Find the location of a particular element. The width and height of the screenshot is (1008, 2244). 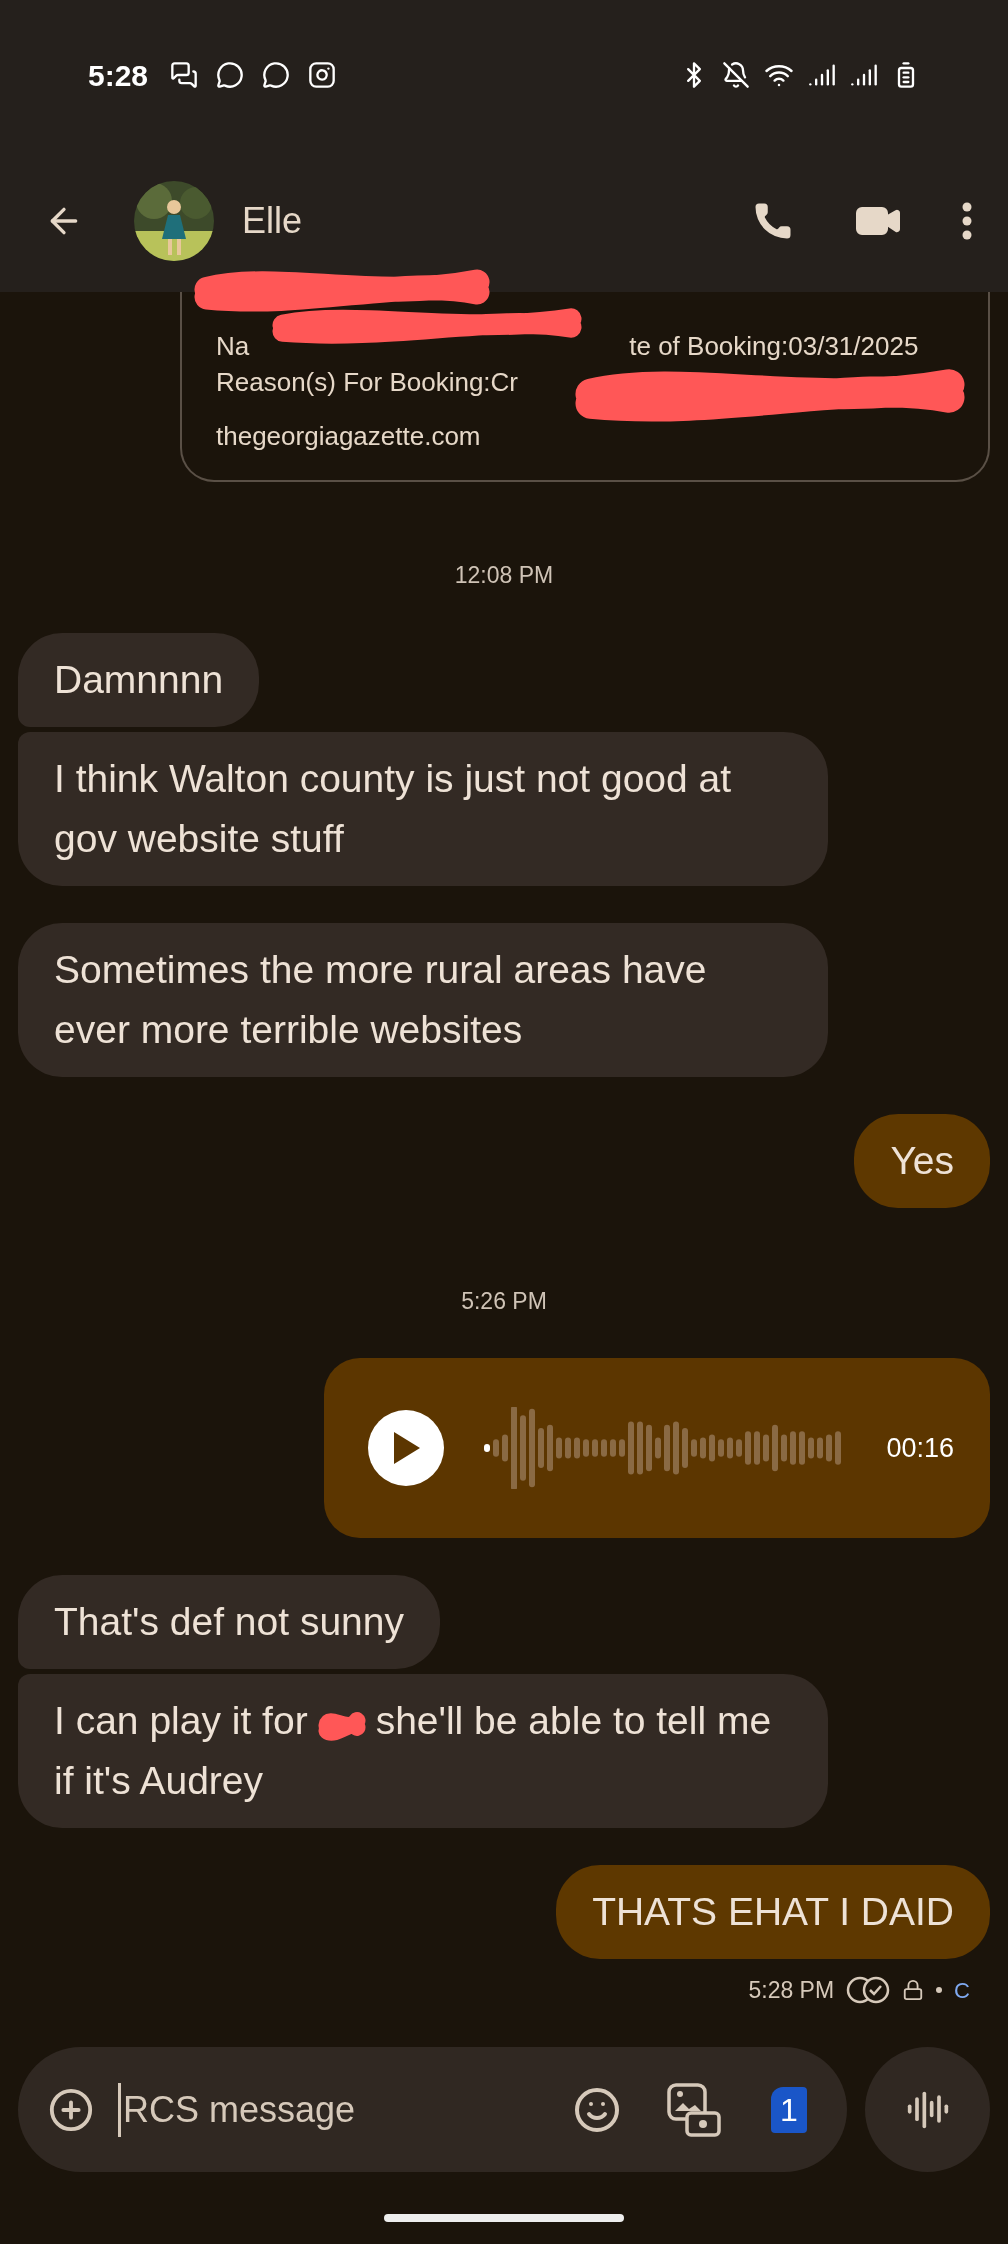

more-options-icon is located at coordinates (967, 221).